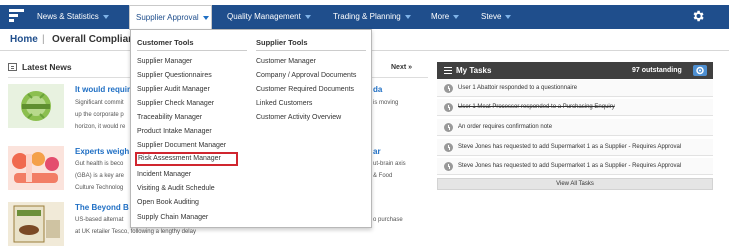 This screenshot has height=246, width=729. I want to click on menu-item-supplier-audit-manager: Supplier Audit Manager, so click(172, 89).